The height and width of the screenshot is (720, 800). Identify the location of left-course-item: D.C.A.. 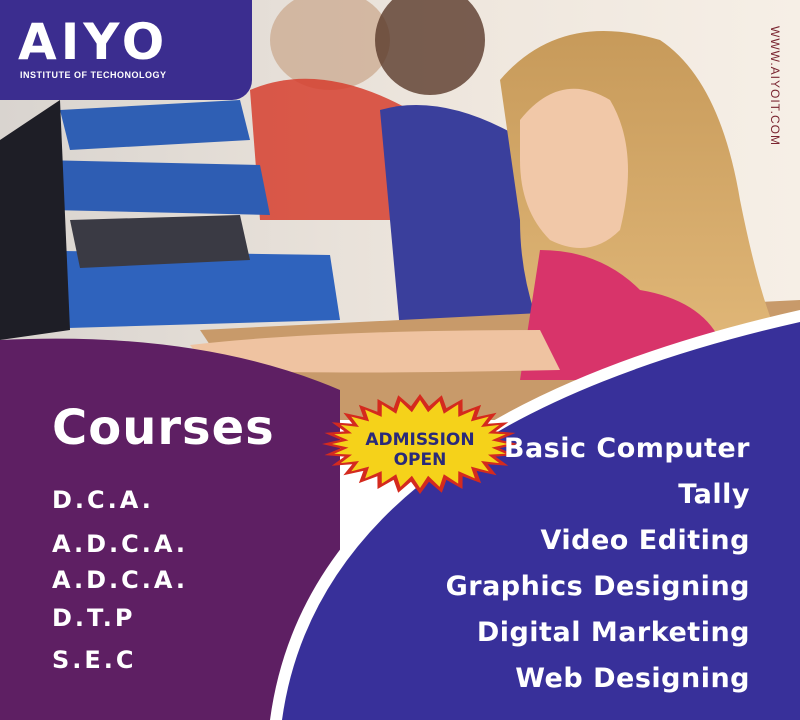
(103, 500).